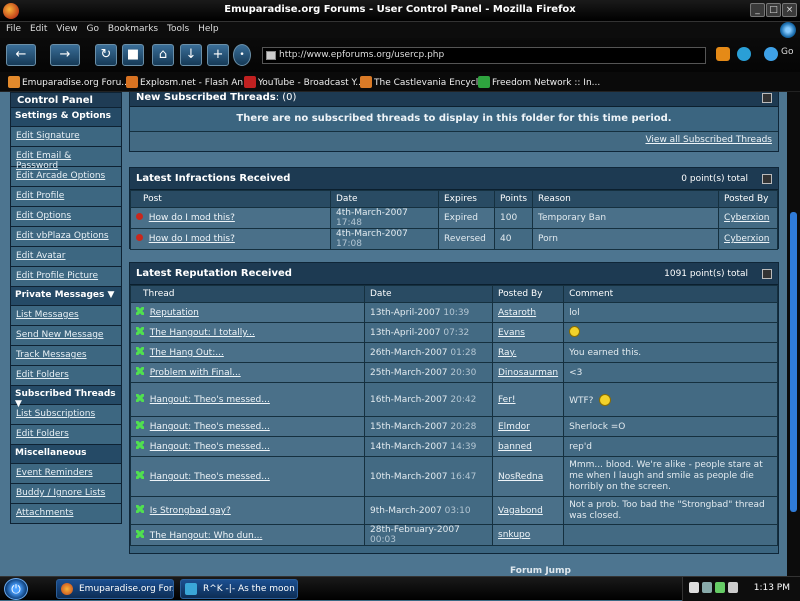  Describe the element at coordinates (515, 447) in the screenshot. I see `rep-user-link: banned` at that location.